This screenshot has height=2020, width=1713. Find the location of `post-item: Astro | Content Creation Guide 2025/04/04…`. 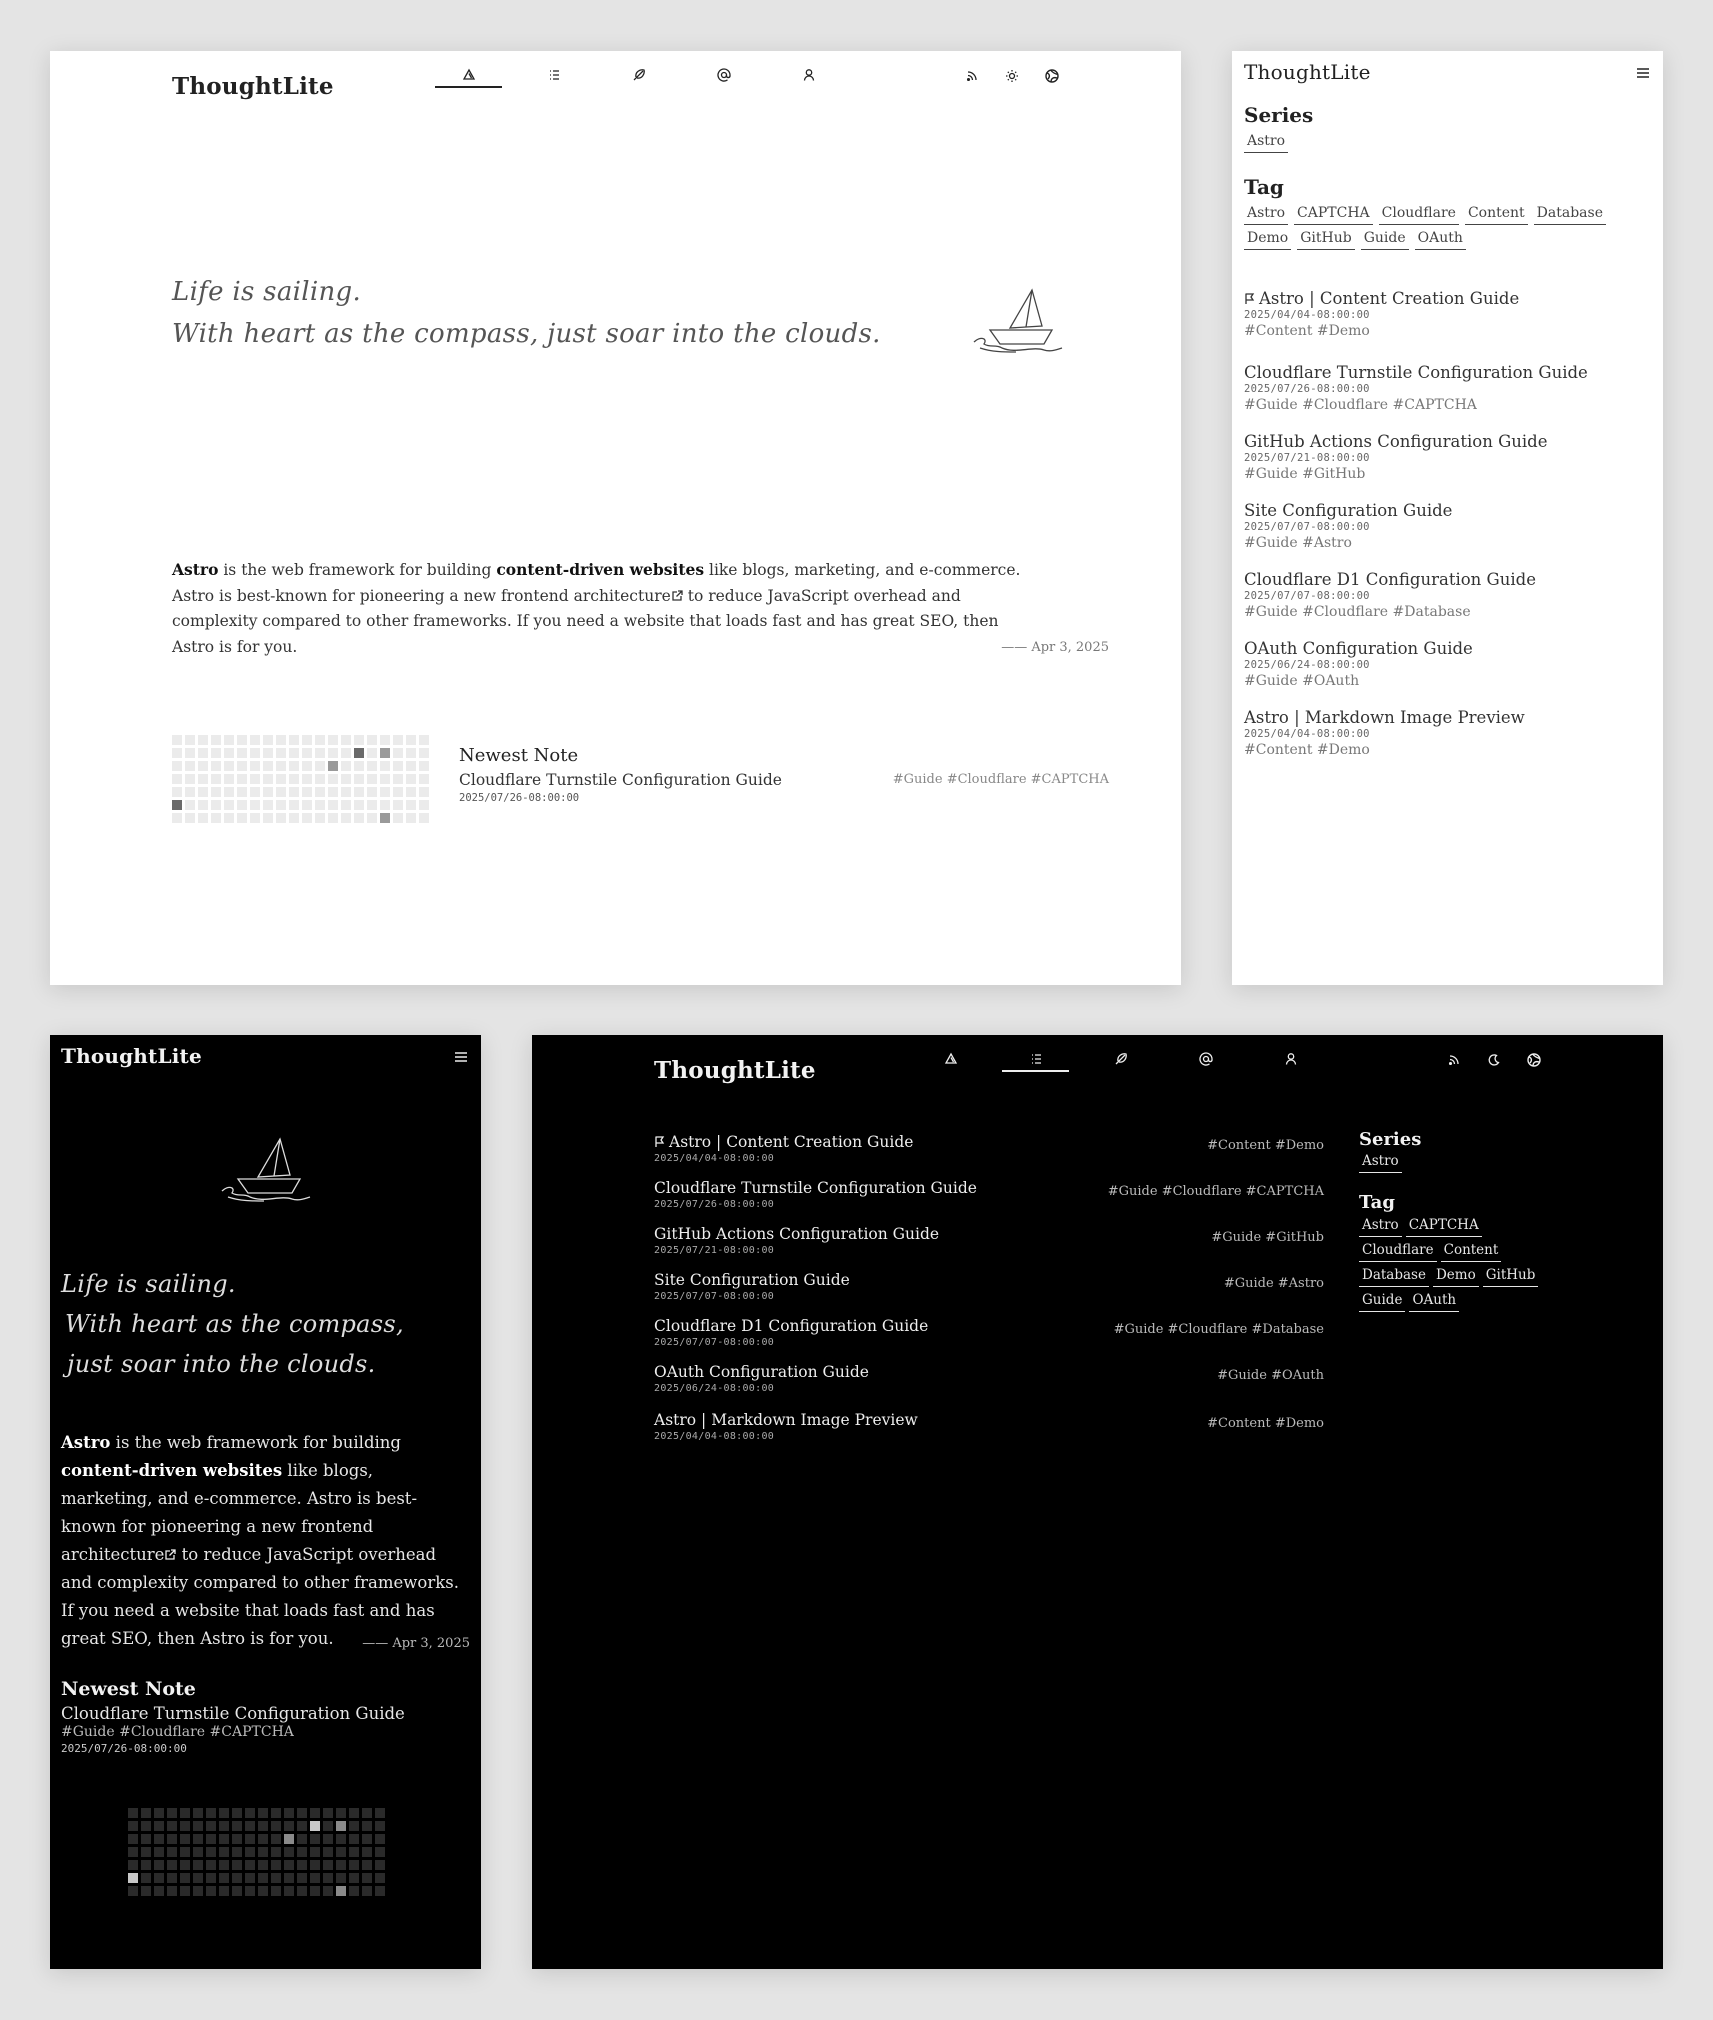

post-item: Astro | Content Creation Guide 2025/04/04… is located at coordinates (1449, 315).